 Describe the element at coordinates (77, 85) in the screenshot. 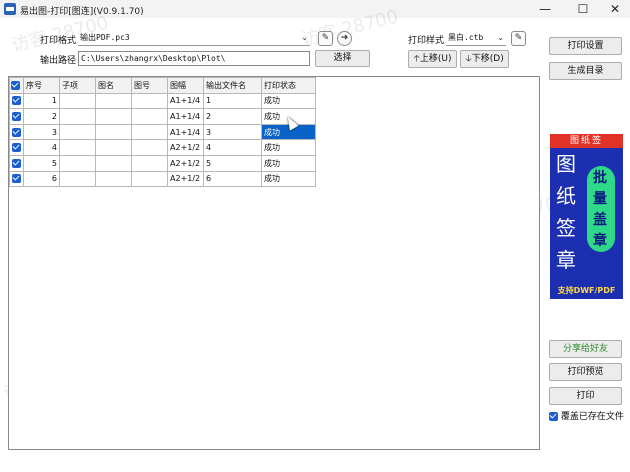

I see `column-header: 子项` at that location.